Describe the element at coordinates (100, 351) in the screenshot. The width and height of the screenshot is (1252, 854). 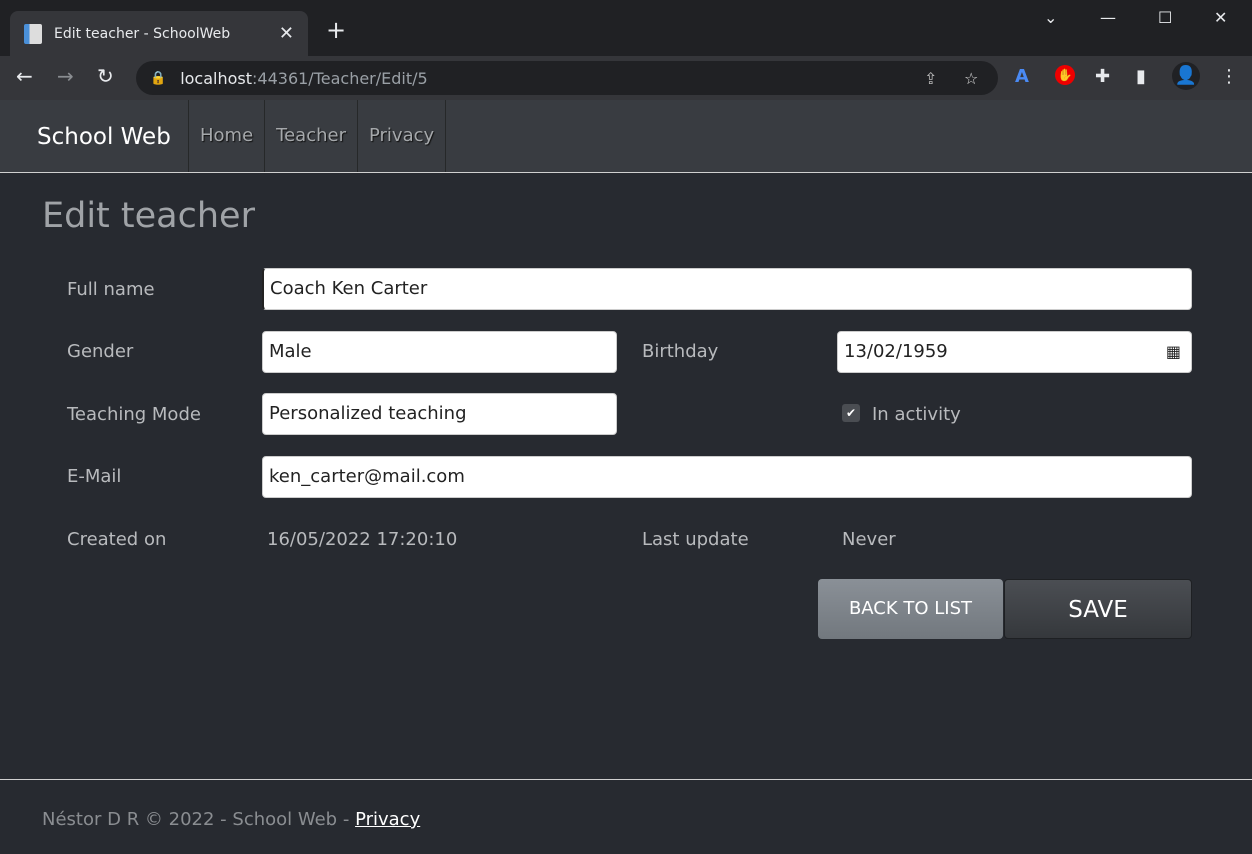
I see `gender-label: Gender` at that location.